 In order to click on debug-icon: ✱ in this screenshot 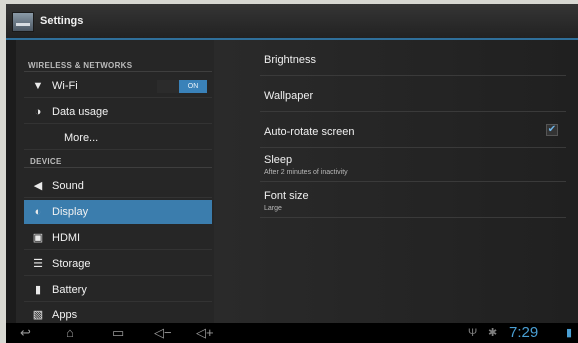, I will do `click(493, 333)`.